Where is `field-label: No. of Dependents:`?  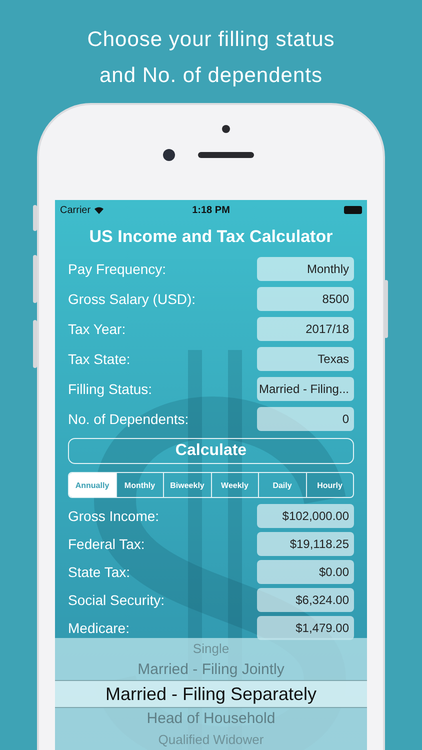
field-label: No. of Dependents: is located at coordinates (128, 419).